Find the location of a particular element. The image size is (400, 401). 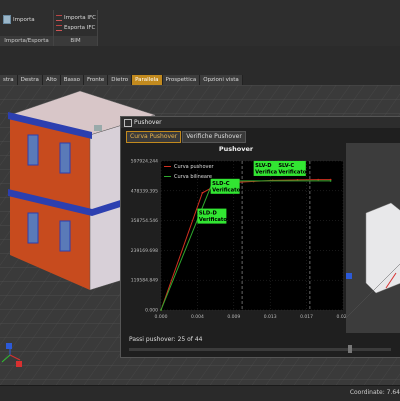

coordinate-readout: Coordinate: 7.64 is located at coordinates (374, 392).